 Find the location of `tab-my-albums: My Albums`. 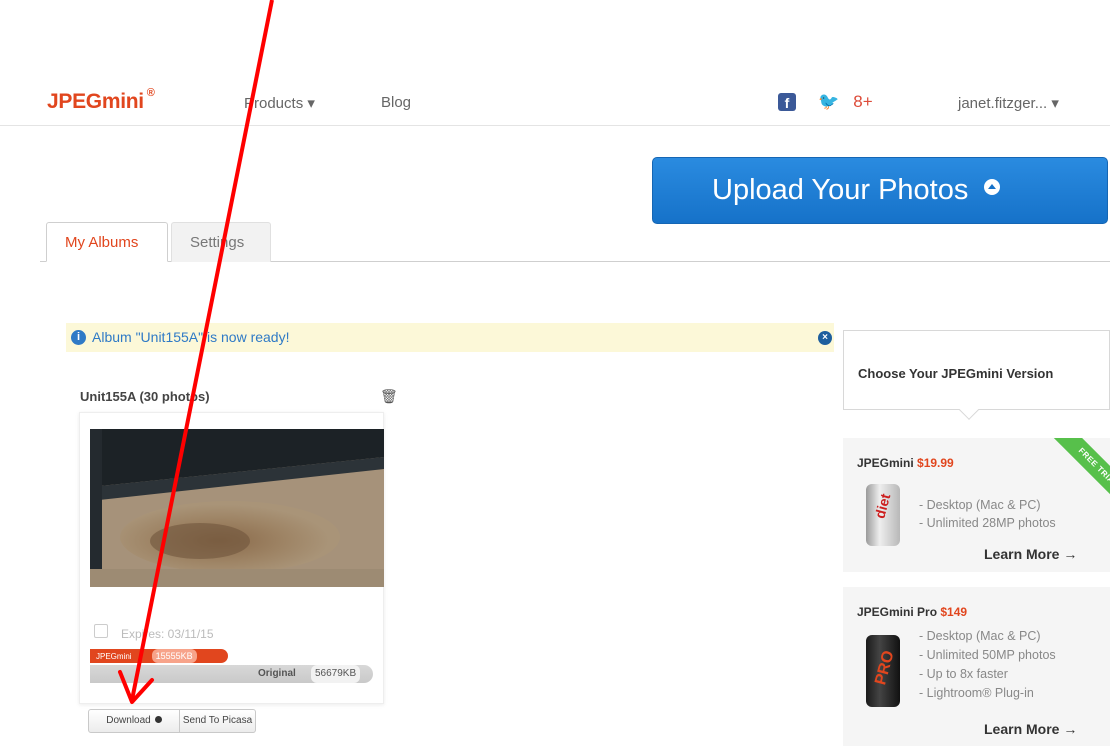

tab-my-albums: My Albums is located at coordinates (107, 242).